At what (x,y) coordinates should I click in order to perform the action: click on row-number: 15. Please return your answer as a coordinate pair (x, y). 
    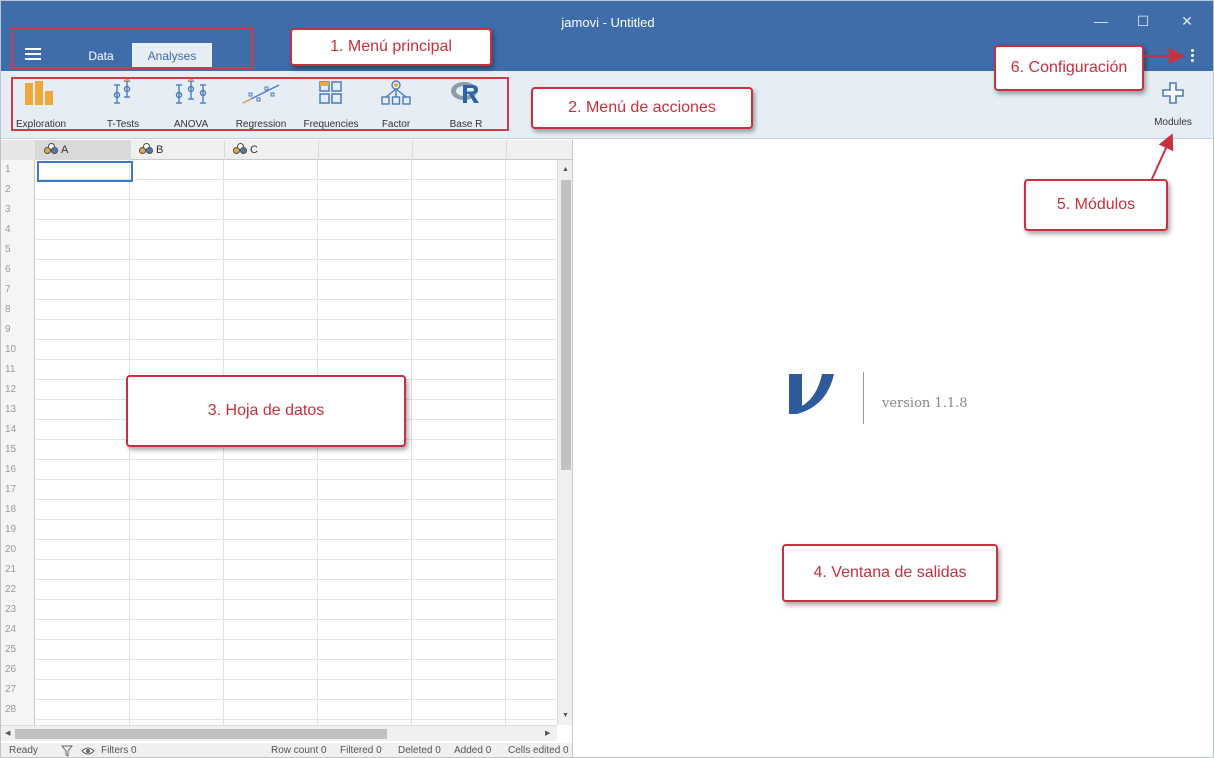
    Looking at the image, I should click on (19, 449).